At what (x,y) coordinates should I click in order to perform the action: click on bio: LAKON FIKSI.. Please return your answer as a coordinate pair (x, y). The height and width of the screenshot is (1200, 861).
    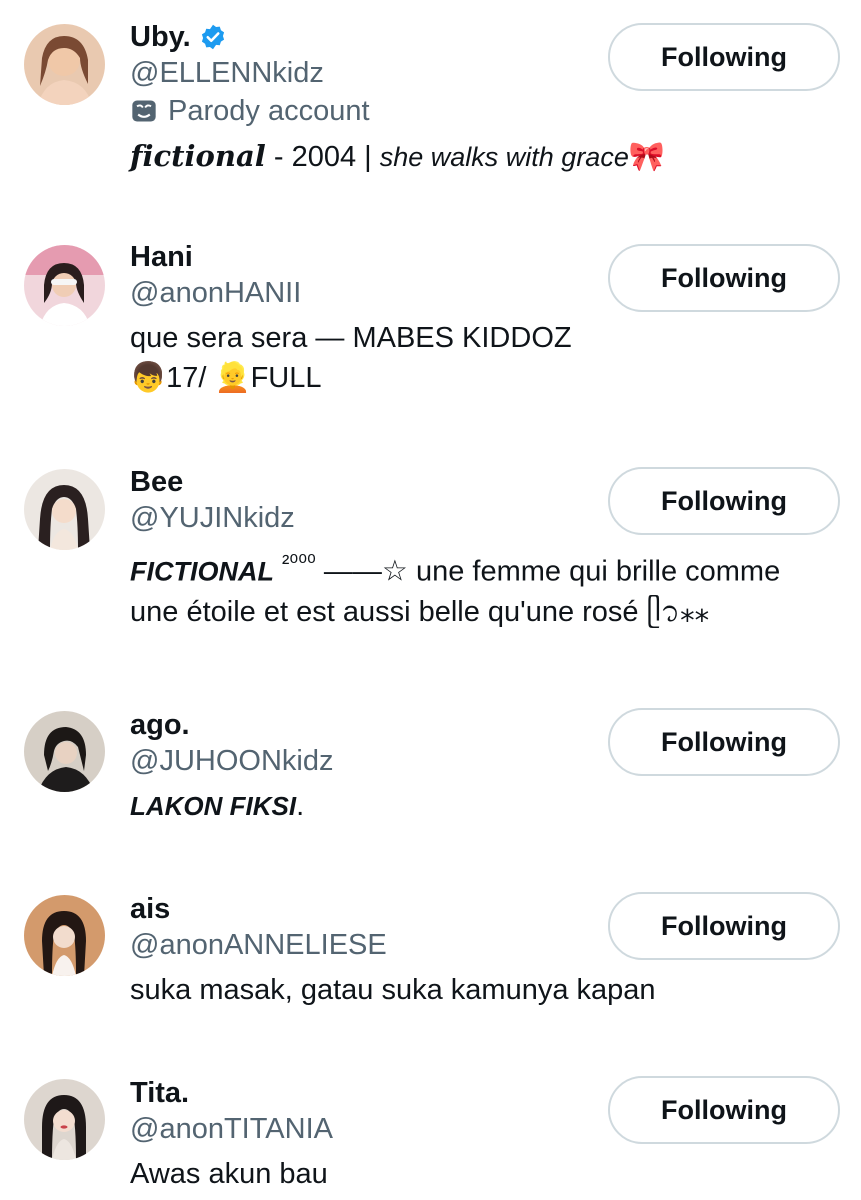
    Looking at the image, I should click on (485, 806).